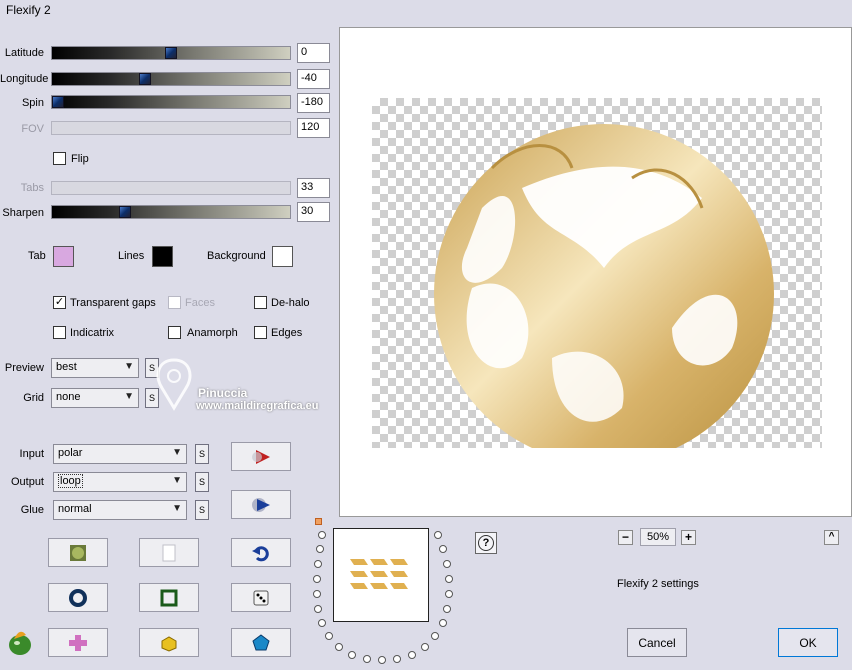 This screenshot has width=852, height=670. Describe the element at coordinates (261, 642) in the screenshot. I see `pentagon-button` at that location.